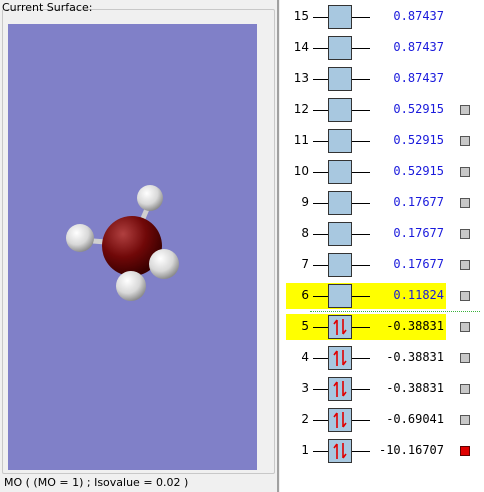 This screenshot has width=484, height=492. Describe the element at coordinates (242, 234) in the screenshot. I see `mo-level-row: 8 0.17677` at that location.